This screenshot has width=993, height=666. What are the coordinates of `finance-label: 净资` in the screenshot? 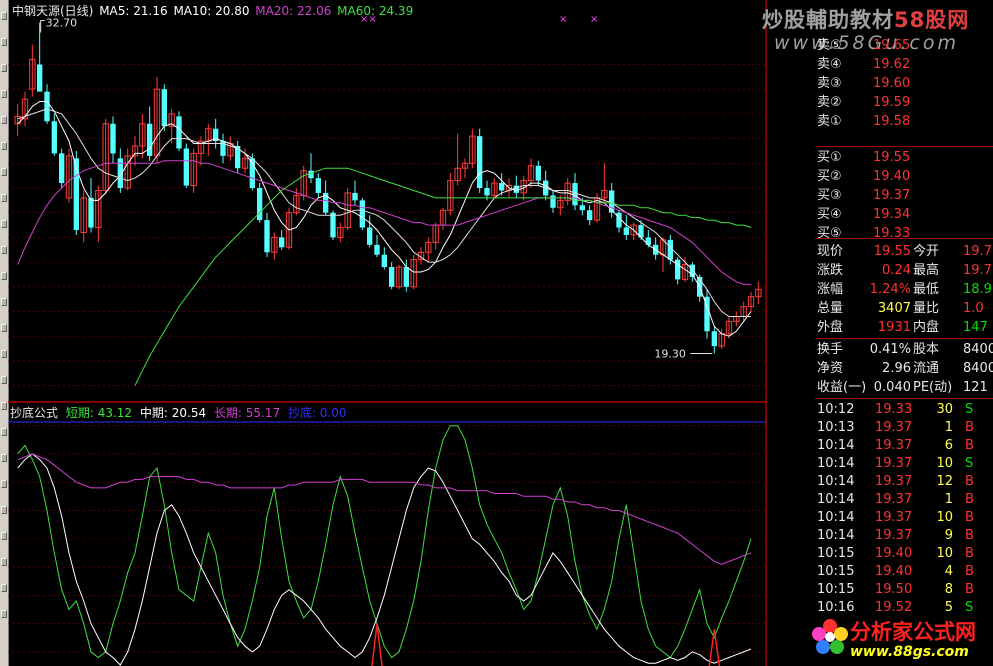 It's located at (830, 368).